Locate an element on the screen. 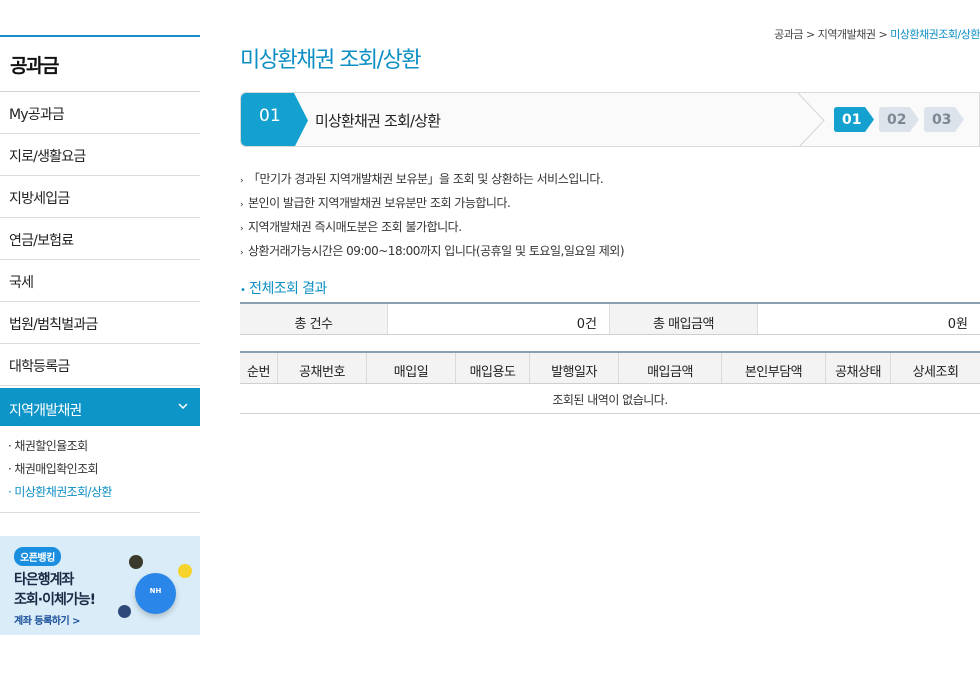 The height and width of the screenshot is (695, 980). sidebar-title: 공과금 is located at coordinates (100, 63).